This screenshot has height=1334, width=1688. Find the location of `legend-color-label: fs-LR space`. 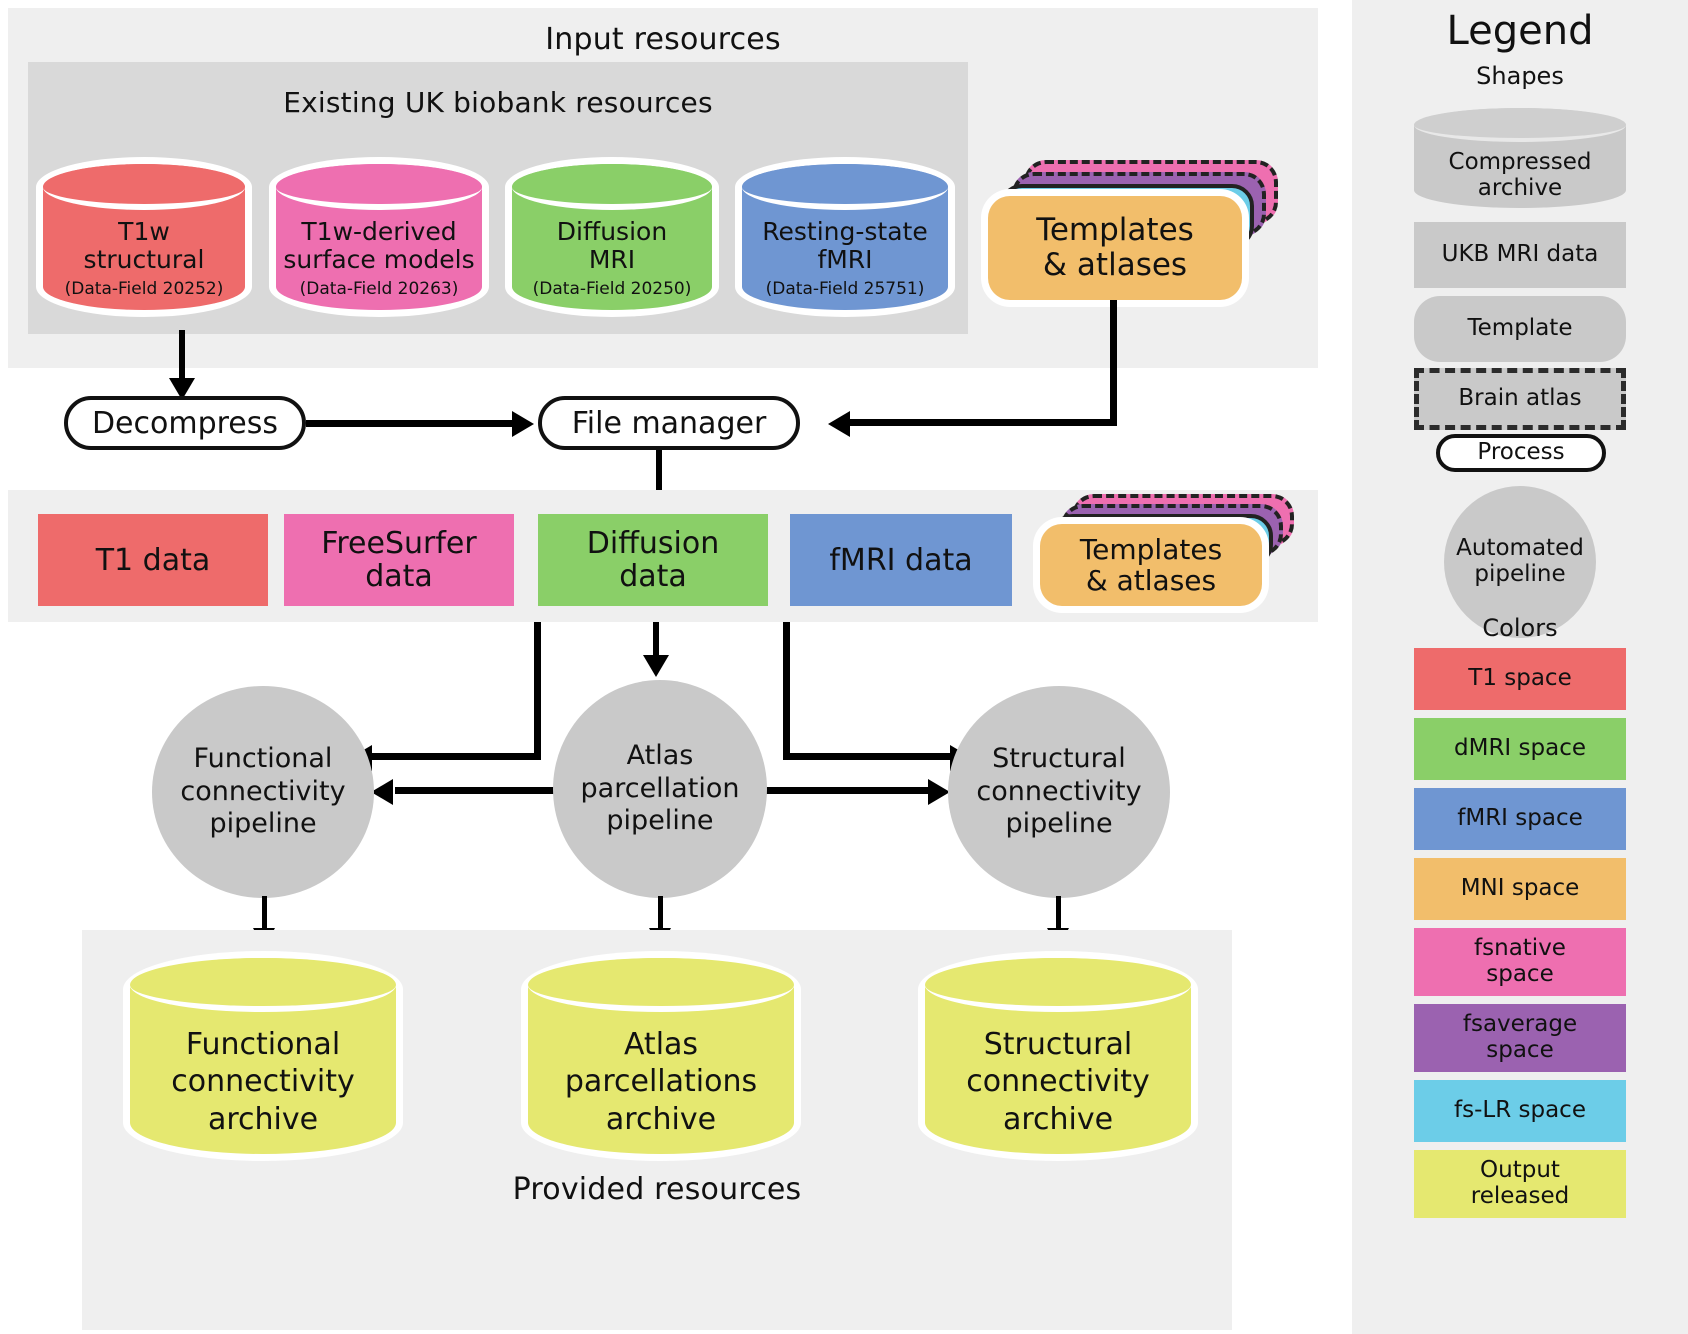

legend-color-label: fs-LR space is located at coordinates (1520, 1110).